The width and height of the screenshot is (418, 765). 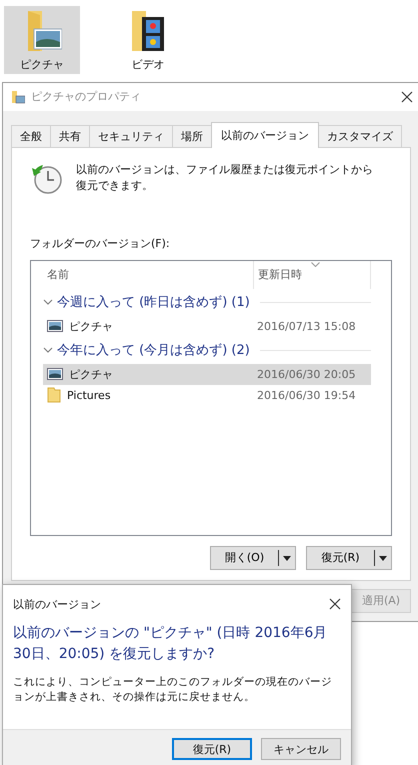 I want to click on sort-caret-icon, so click(x=315, y=264).